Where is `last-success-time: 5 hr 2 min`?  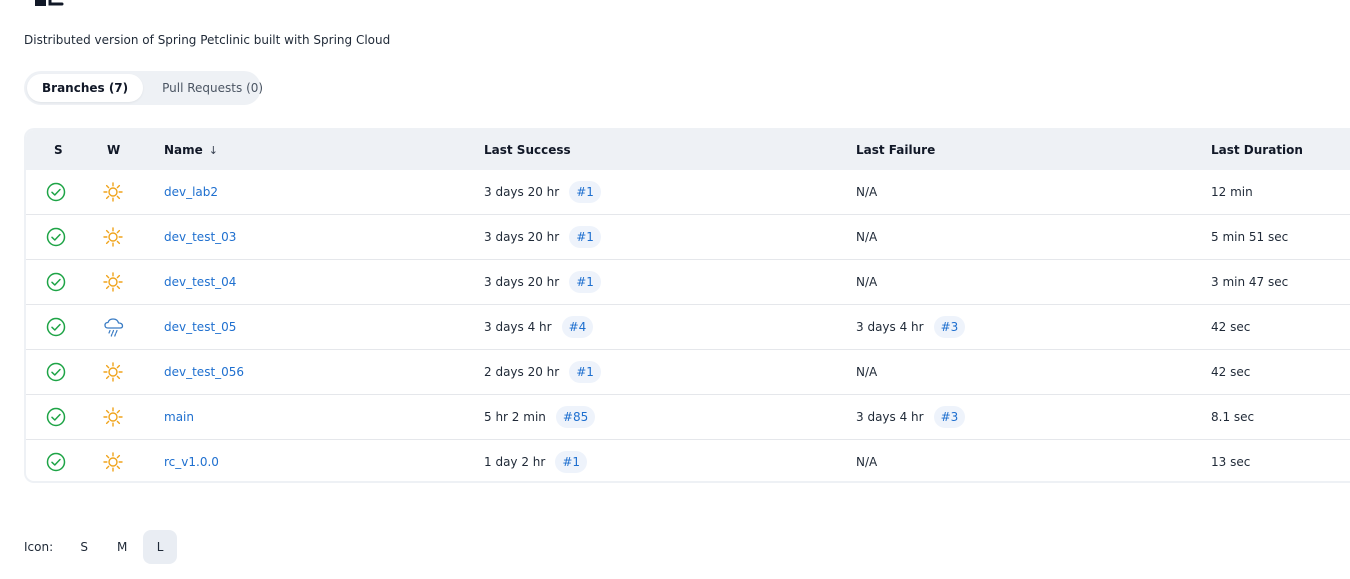 last-success-time: 5 hr 2 min is located at coordinates (515, 417).